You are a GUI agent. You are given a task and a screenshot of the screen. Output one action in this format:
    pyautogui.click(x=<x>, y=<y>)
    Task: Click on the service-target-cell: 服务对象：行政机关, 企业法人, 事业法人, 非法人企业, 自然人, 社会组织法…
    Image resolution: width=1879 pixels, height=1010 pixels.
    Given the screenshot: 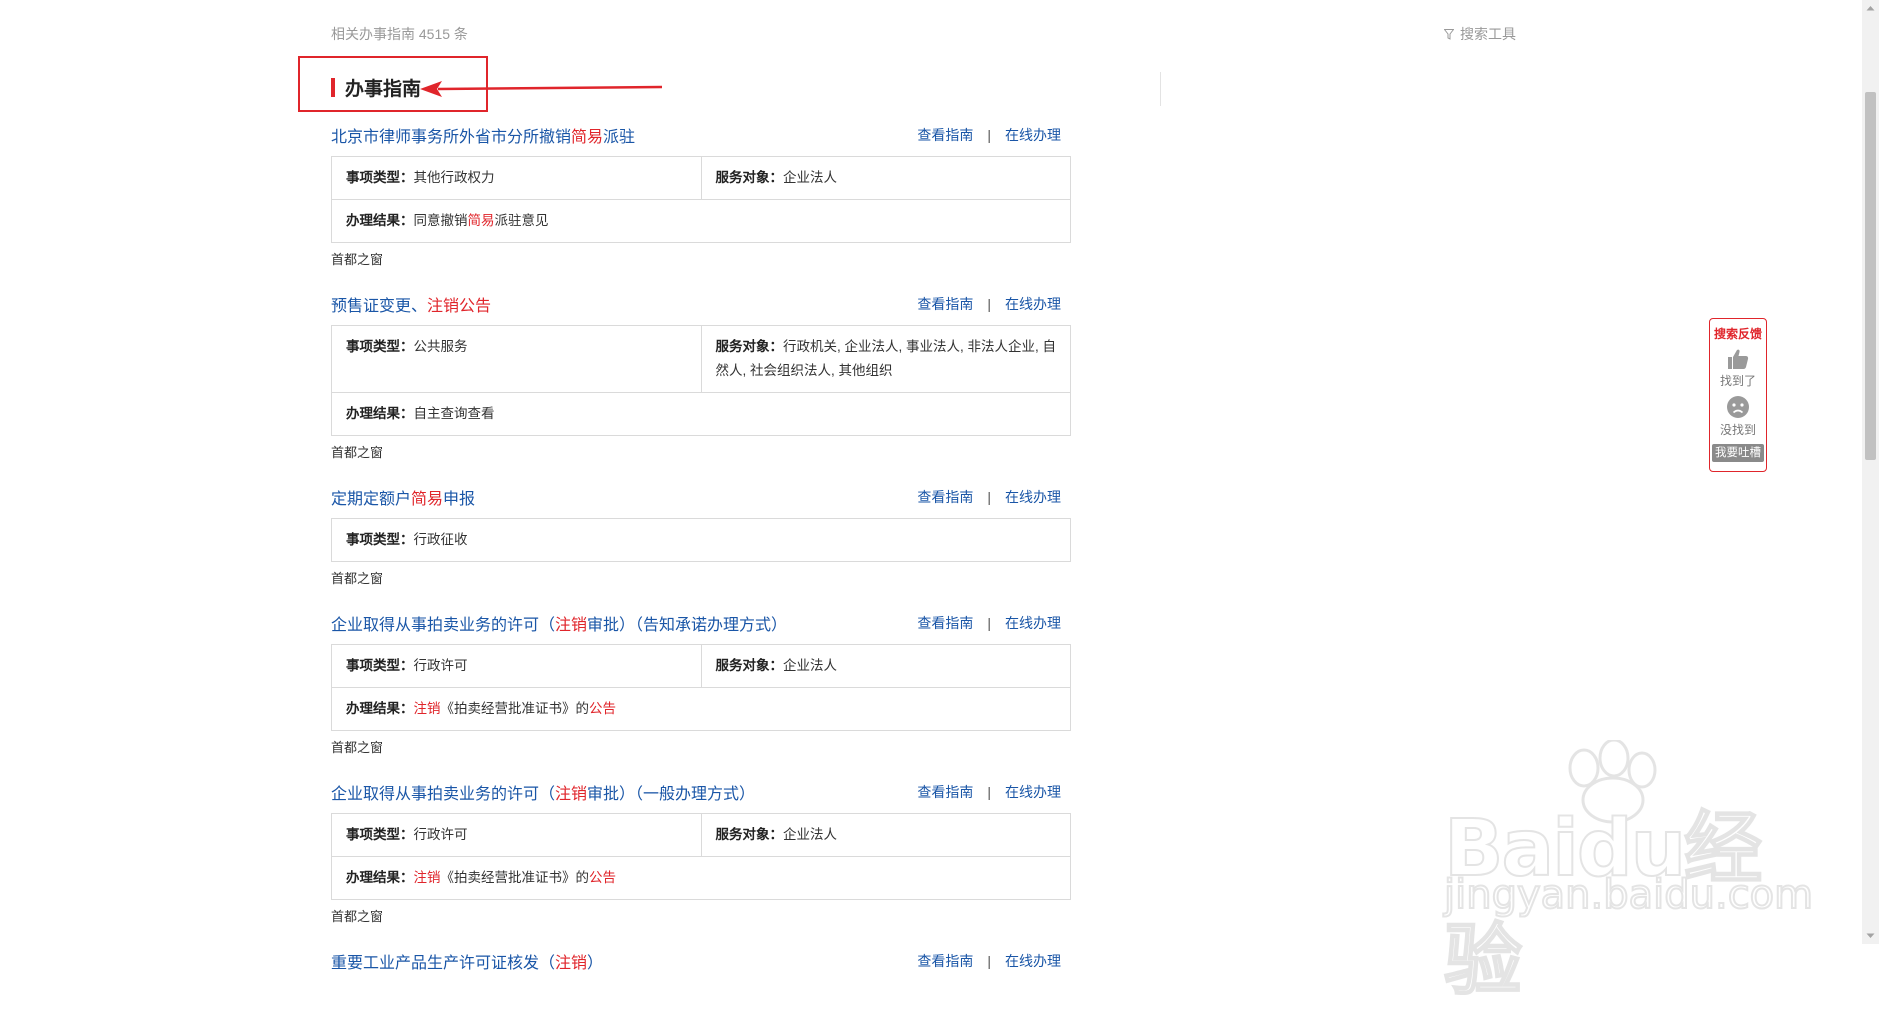 What is the action you would take?
    pyautogui.click(x=885, y=359)
    